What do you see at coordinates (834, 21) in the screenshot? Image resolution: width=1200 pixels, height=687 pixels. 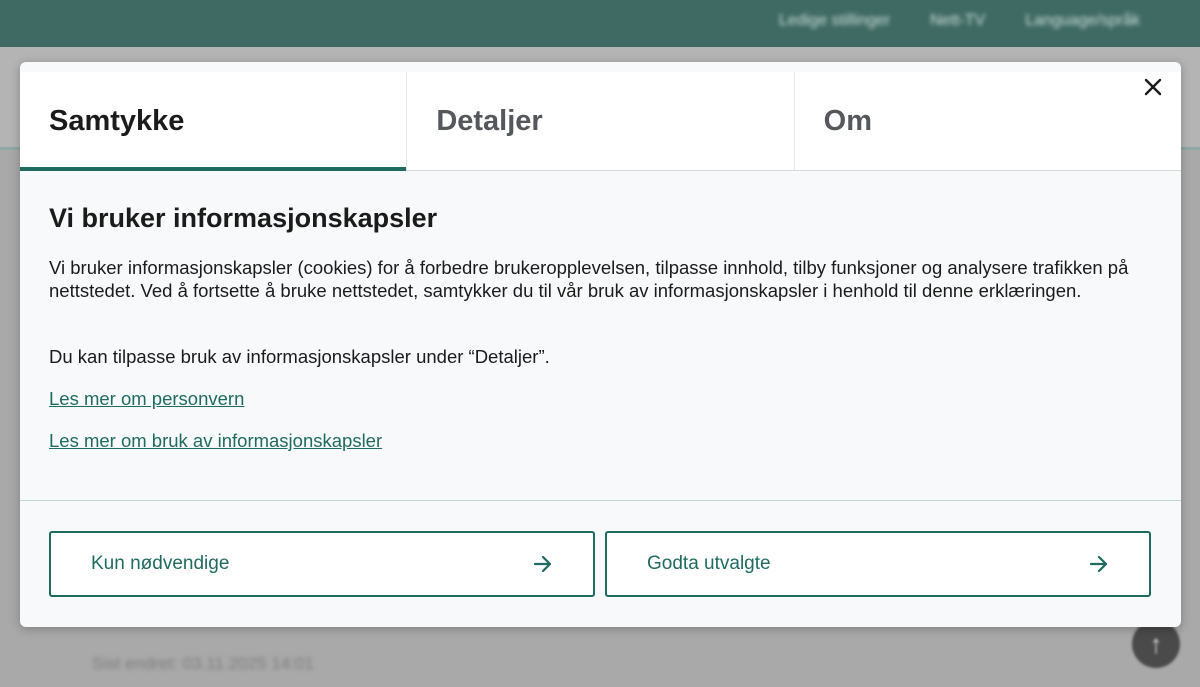 I see `nav-item-jobs: Ledige stillinger` at bounding box center [834, 21].